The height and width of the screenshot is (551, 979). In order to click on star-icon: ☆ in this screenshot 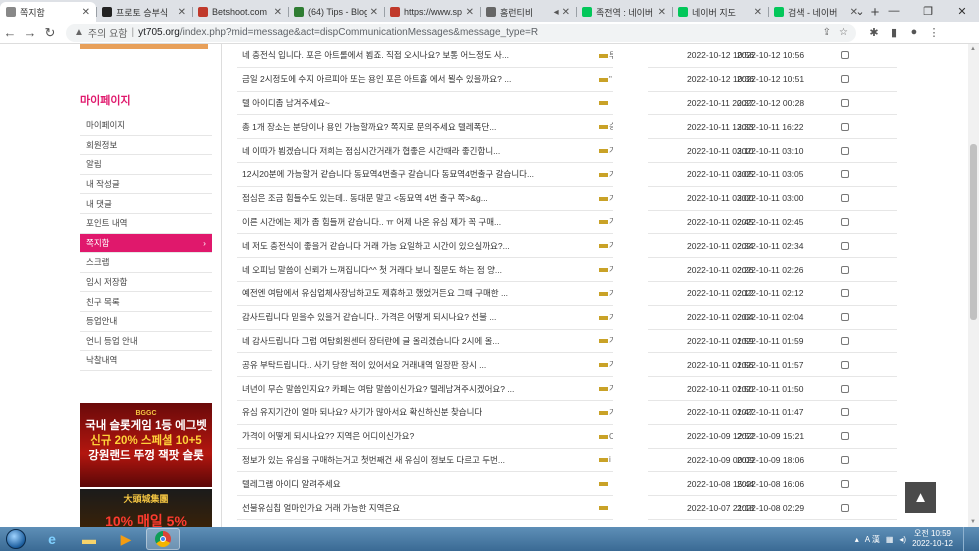, I will do `click(843, 32)`.